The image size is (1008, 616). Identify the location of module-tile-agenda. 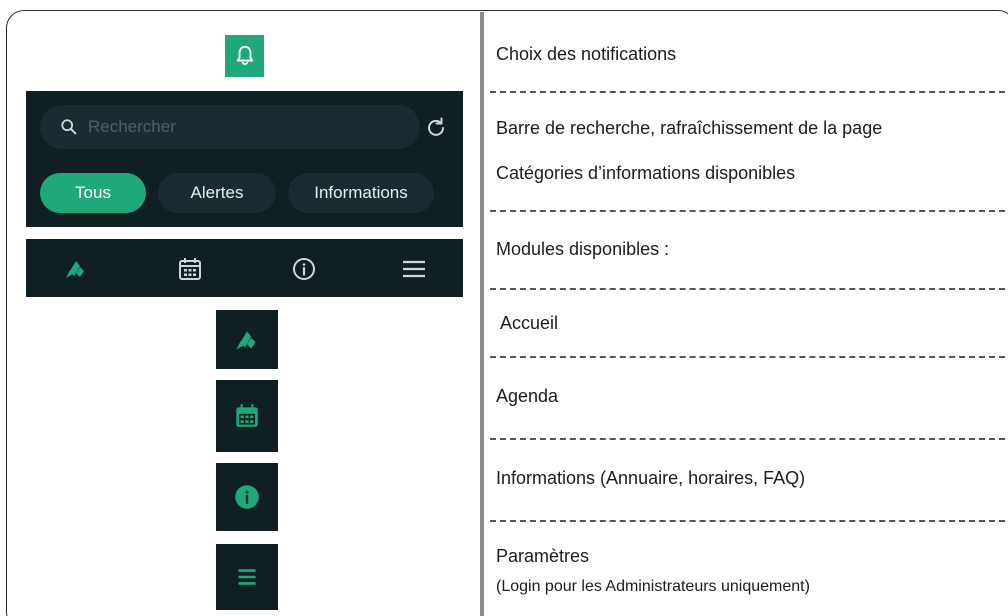
(247, 416).